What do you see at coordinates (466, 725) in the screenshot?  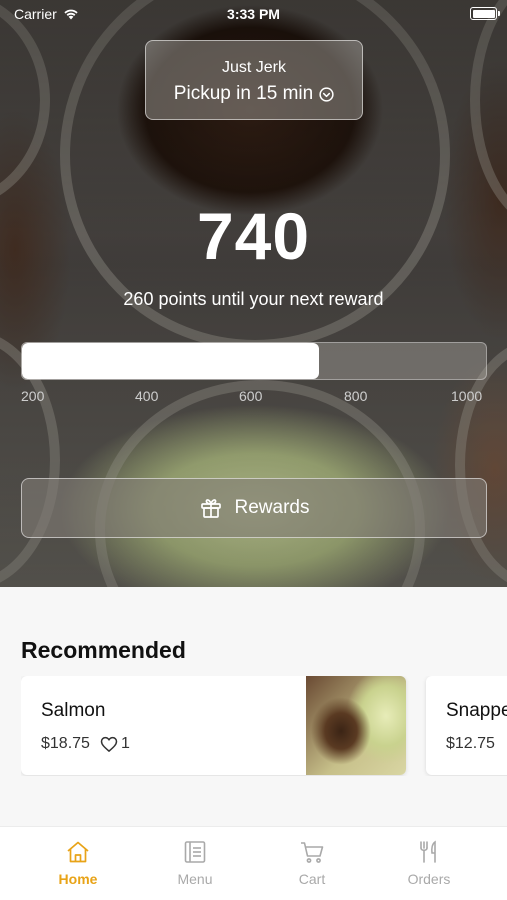 I see `recommended-card: Snapper $12.75` at bounding box center [466, 725].